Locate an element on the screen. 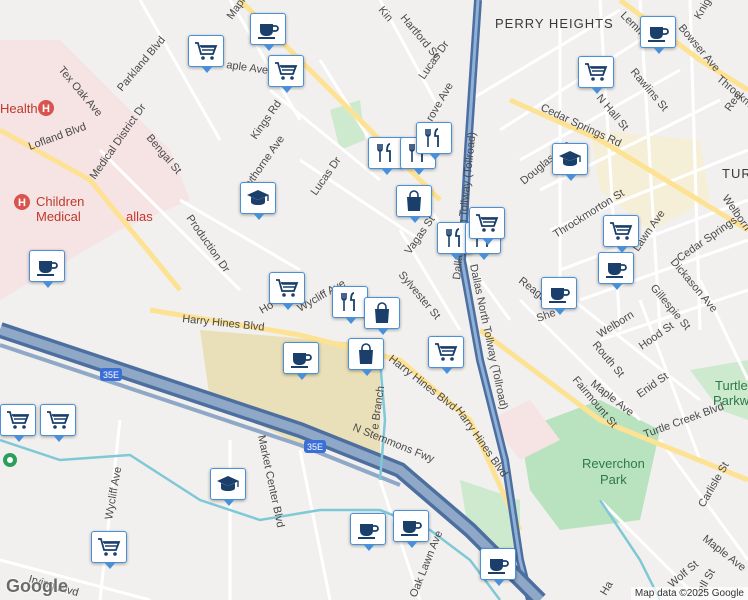 The height and width of the screenshot is (600, 748). label-perry-heights: PERRY HEIGHTS is located at coordinates (554, 23).